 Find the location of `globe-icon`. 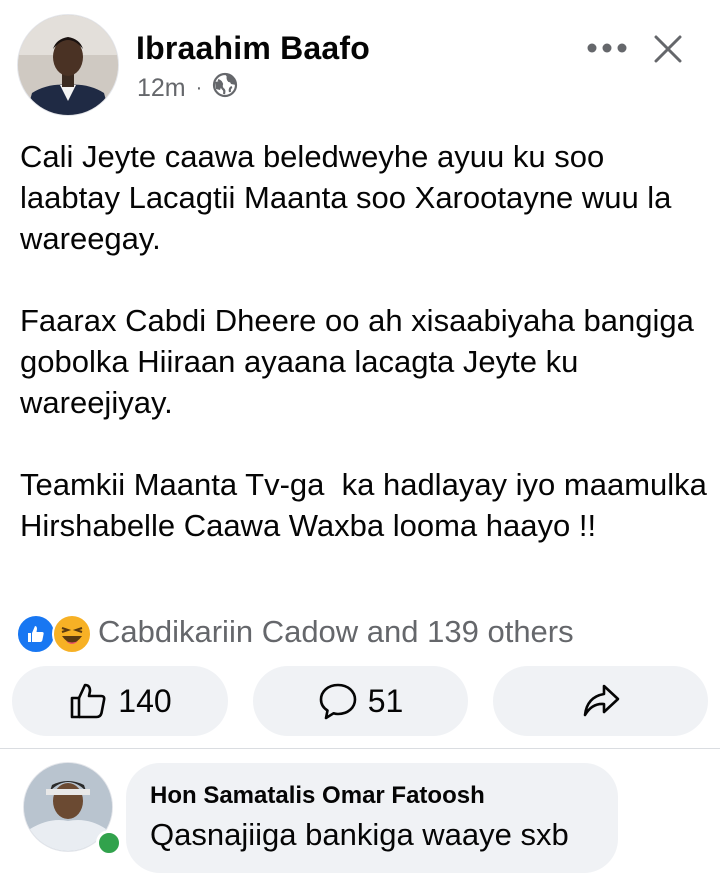

globe-icon is located at coordinates (225, 88).